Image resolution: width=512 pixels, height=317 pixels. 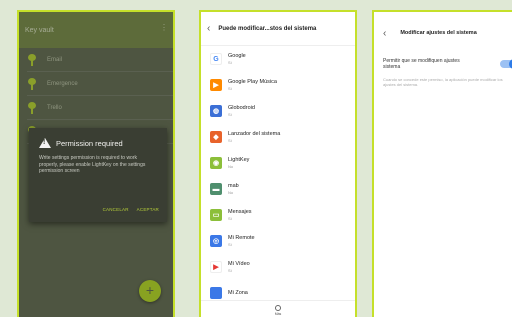 What do you see at coordinates (438, 33) in the screenshot?
I see `page-title: Modificar ajustes del sistema` at bounding box center [438, 33].